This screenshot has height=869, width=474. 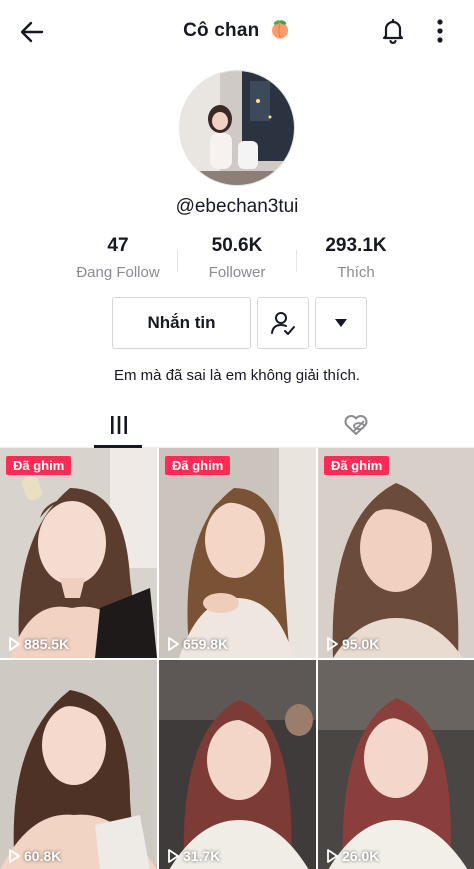 I want to click on view-count: 659.8K, so click(x=197, y=644).